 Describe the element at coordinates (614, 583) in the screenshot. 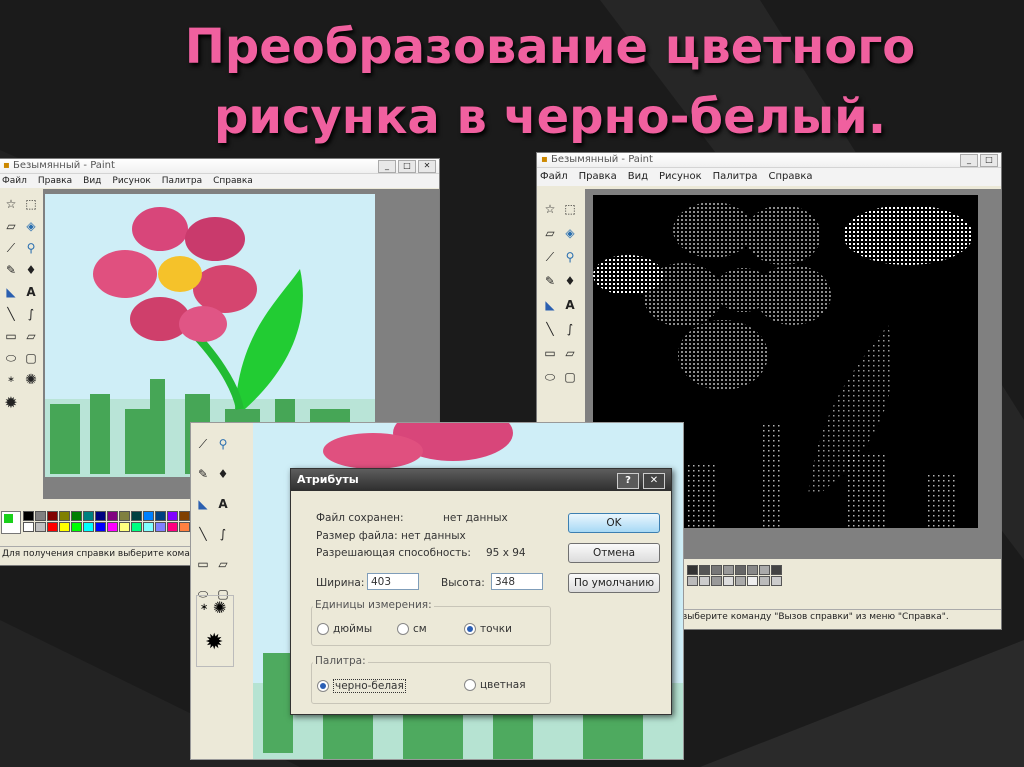

I see `default-button: По умолчанию` at that location.